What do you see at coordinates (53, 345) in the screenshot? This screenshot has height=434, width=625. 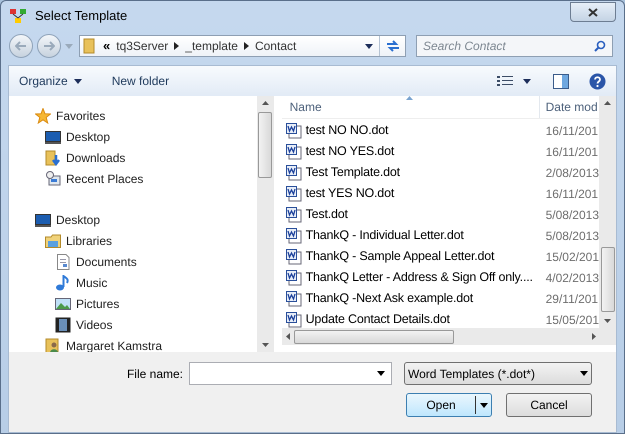 I see `user-folder-icon` at bounding box center [53, 345].